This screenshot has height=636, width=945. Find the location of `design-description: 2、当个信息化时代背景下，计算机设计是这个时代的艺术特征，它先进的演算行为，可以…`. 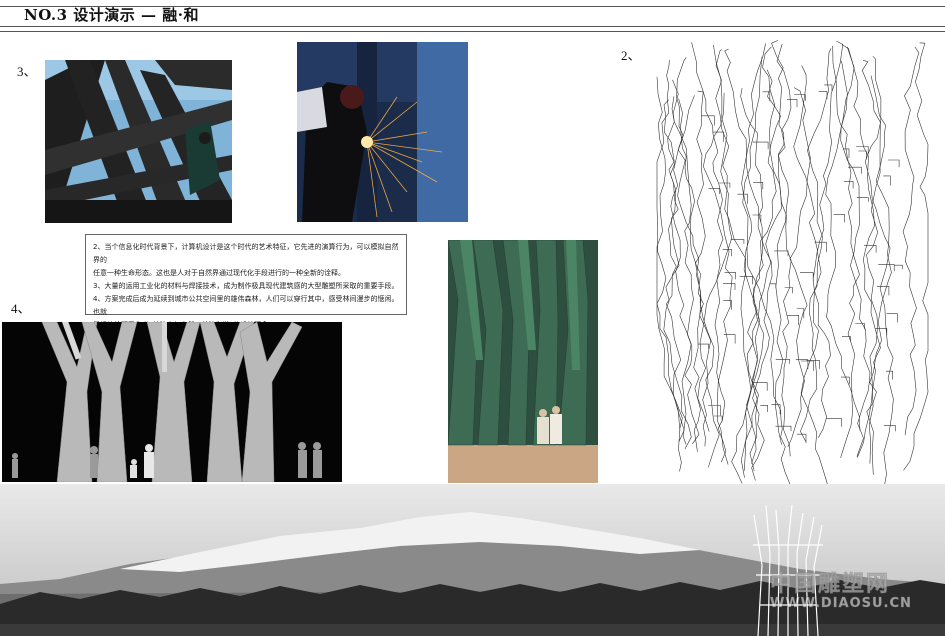

design-description: 2、当个信息化时代背景下，计算机设计是这个时代的艺术特征，它先进的演算行为，可以… is located at coordinates (246, 281).